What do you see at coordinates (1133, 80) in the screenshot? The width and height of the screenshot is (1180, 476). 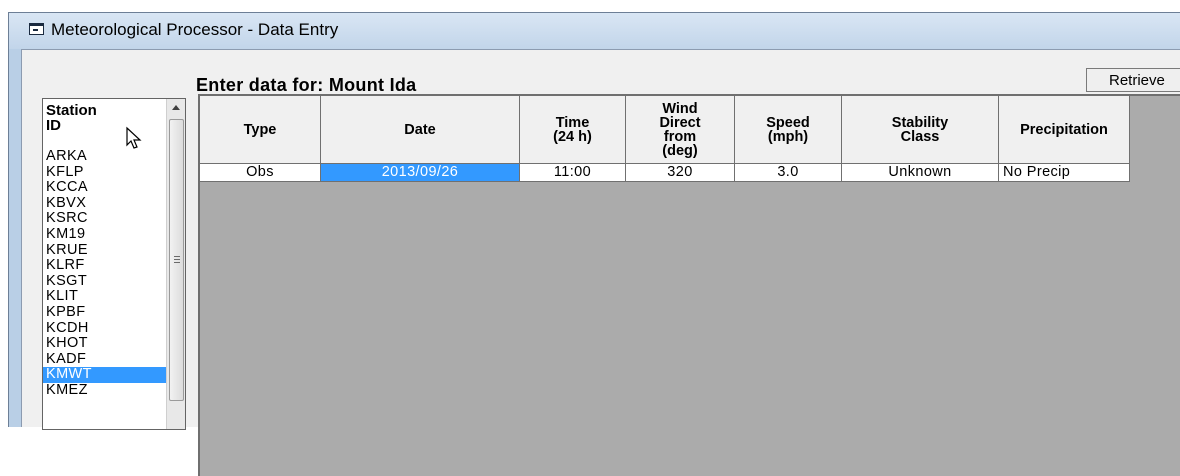 I see `retrieve-button: Retrieve` at bounding box center [1133, 80].